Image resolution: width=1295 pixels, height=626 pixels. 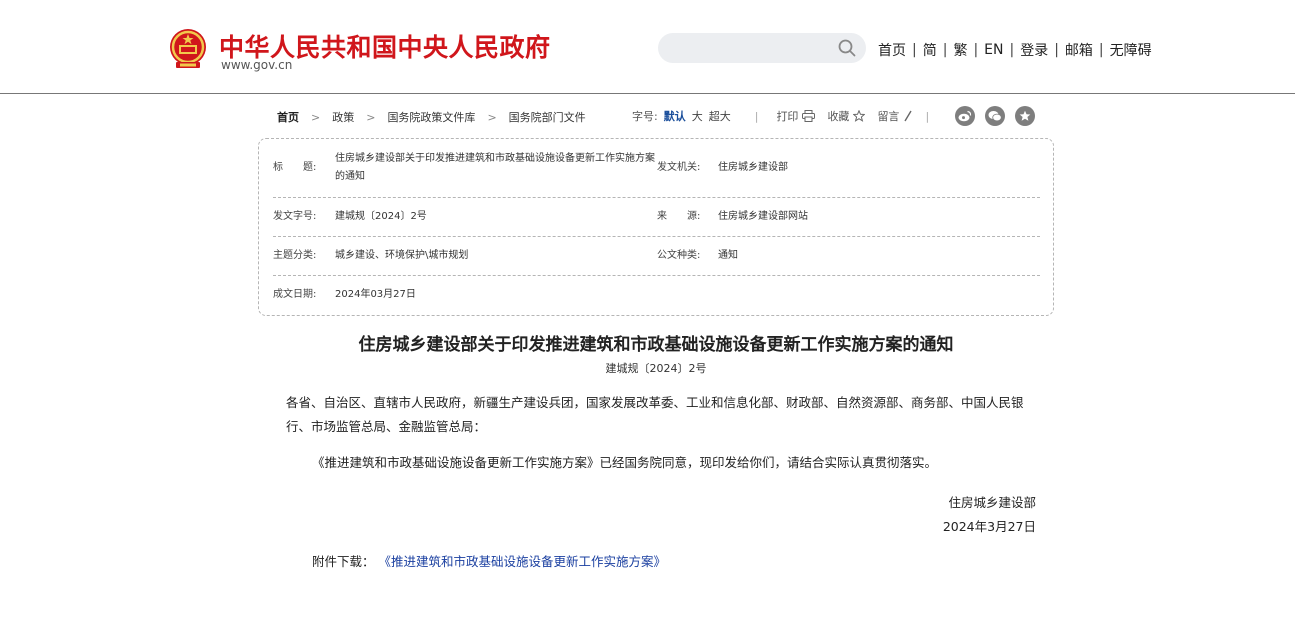 What do you see at coordinates (679, 216) in the screenshot?
I see `source-label: 来 源:` at bounding box center [679, 216].